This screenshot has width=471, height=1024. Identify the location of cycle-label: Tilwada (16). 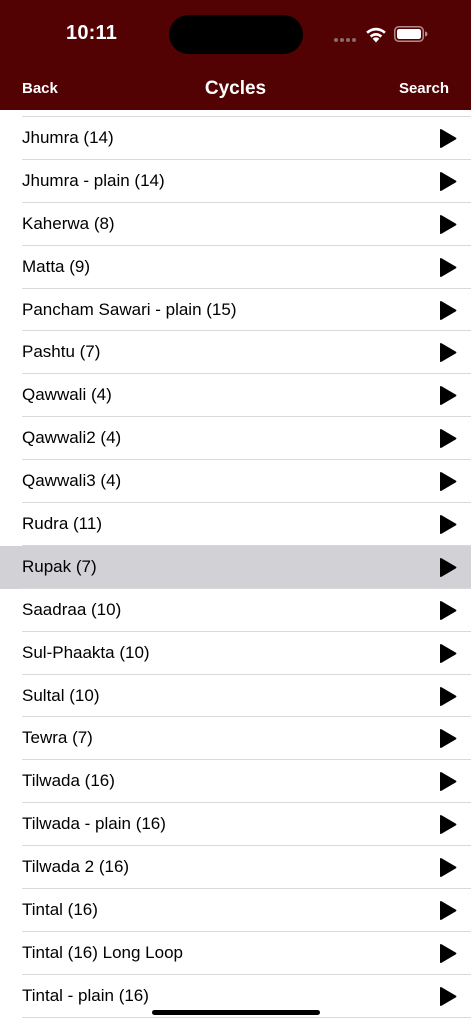
(68, 781).